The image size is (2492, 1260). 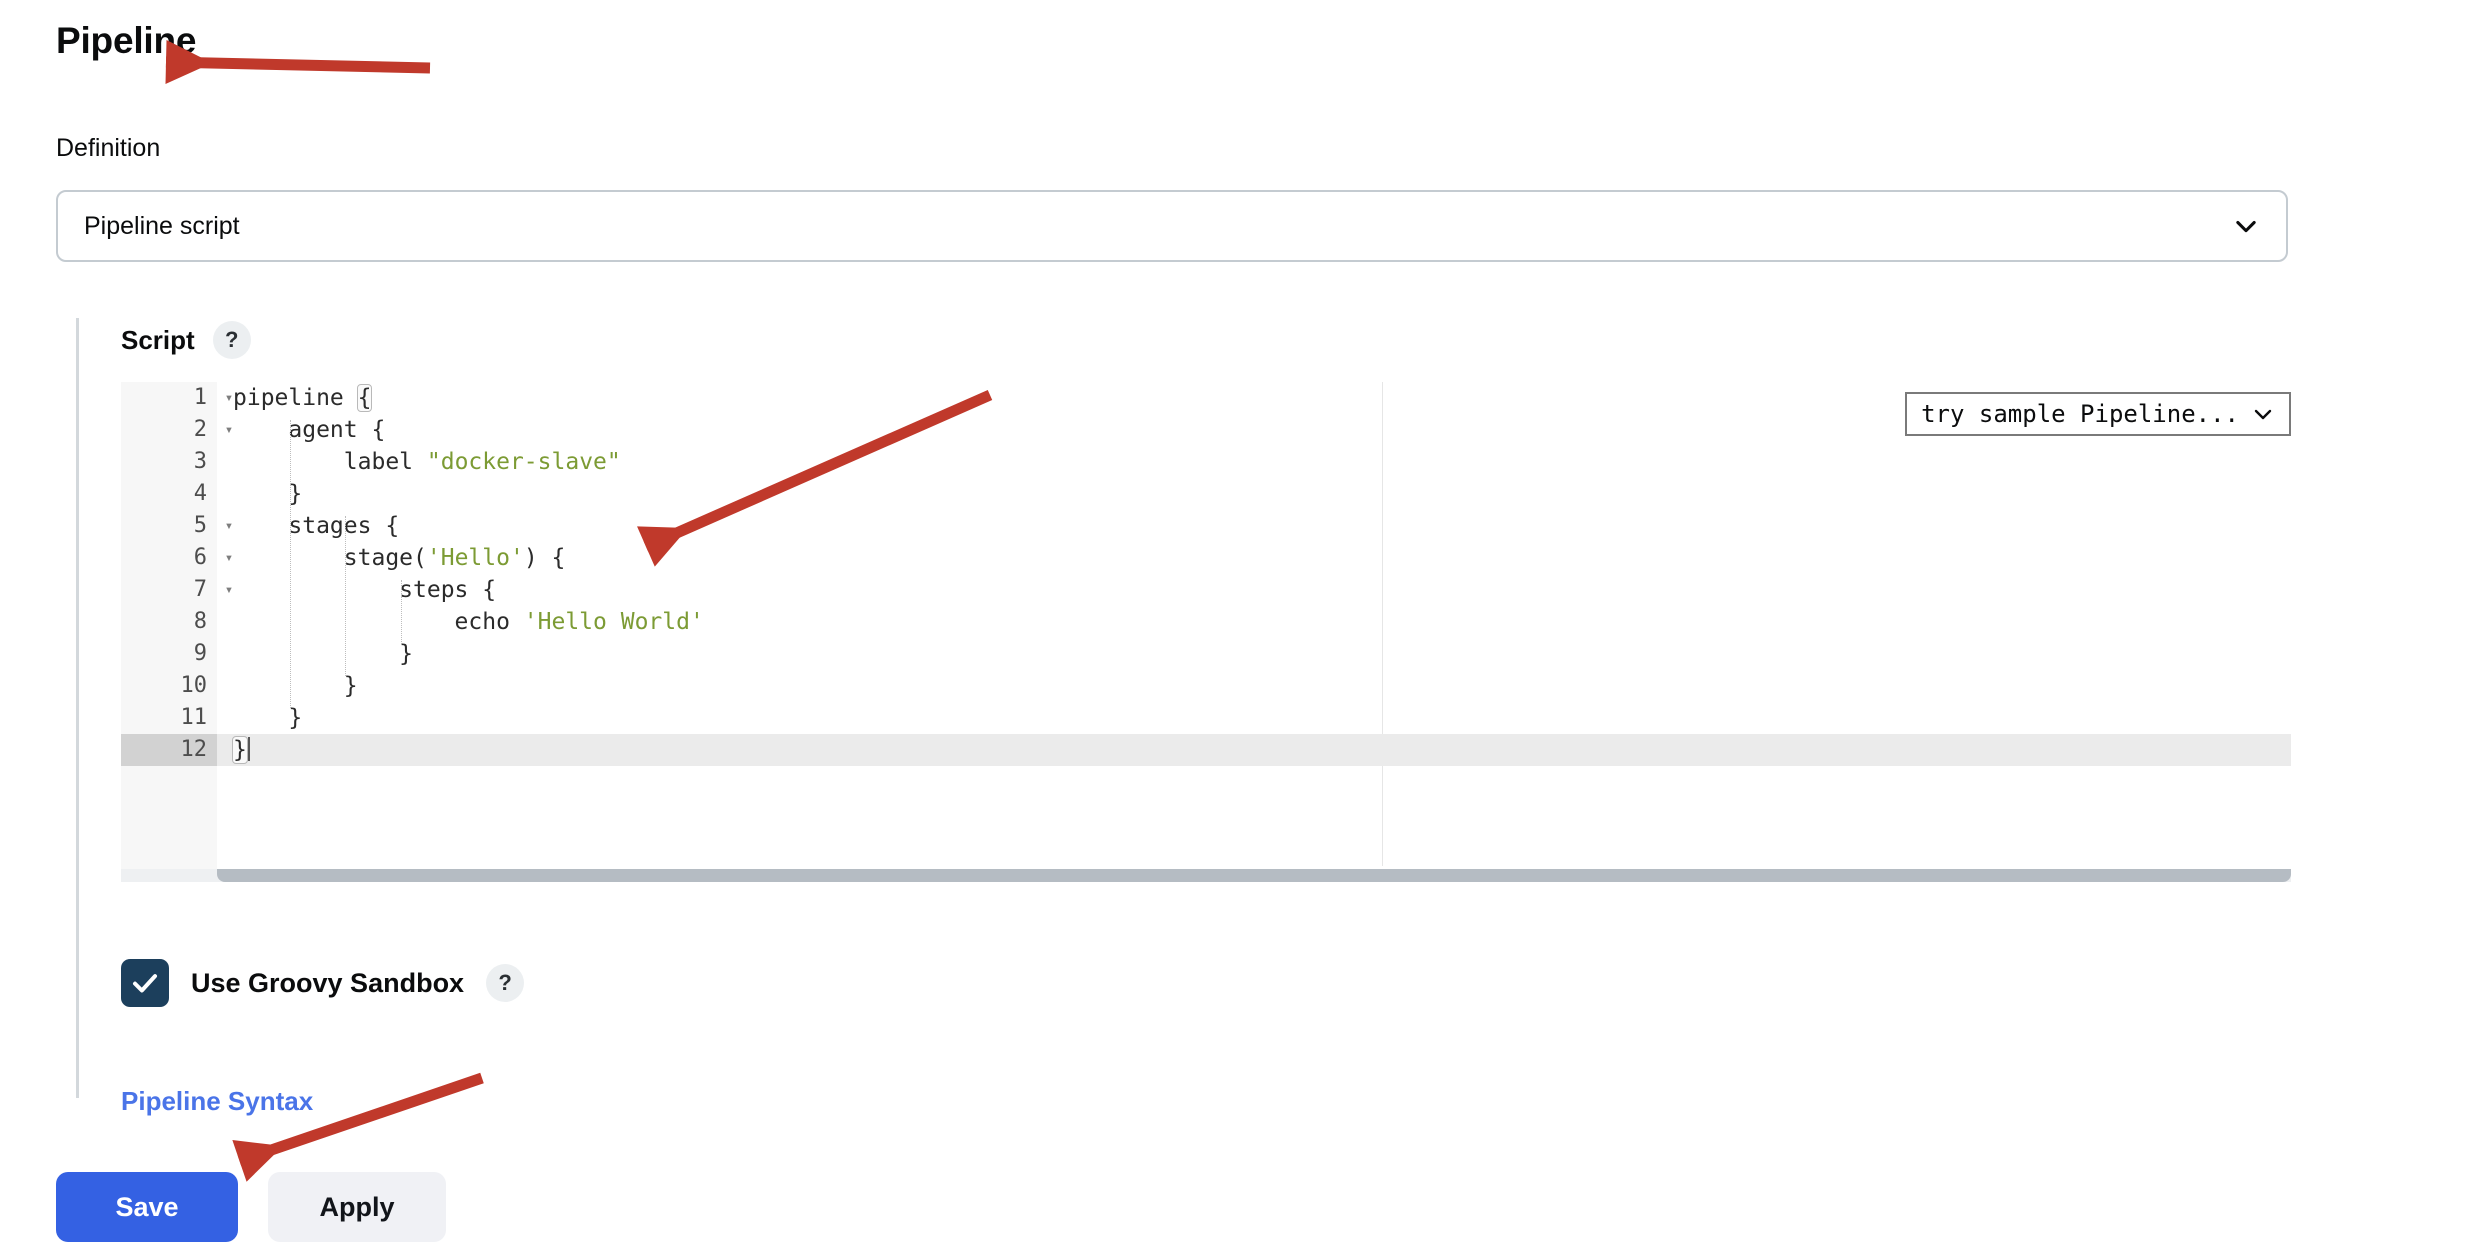 I want to click on code-line-number: 3, so click(x=169, y=462).